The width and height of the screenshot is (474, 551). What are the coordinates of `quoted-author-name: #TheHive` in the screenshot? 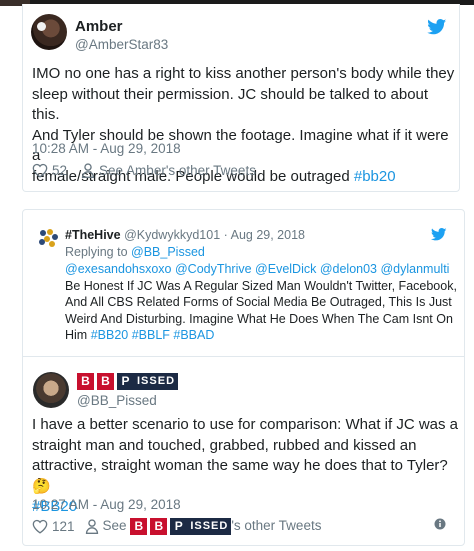 It's located at (93, 235).